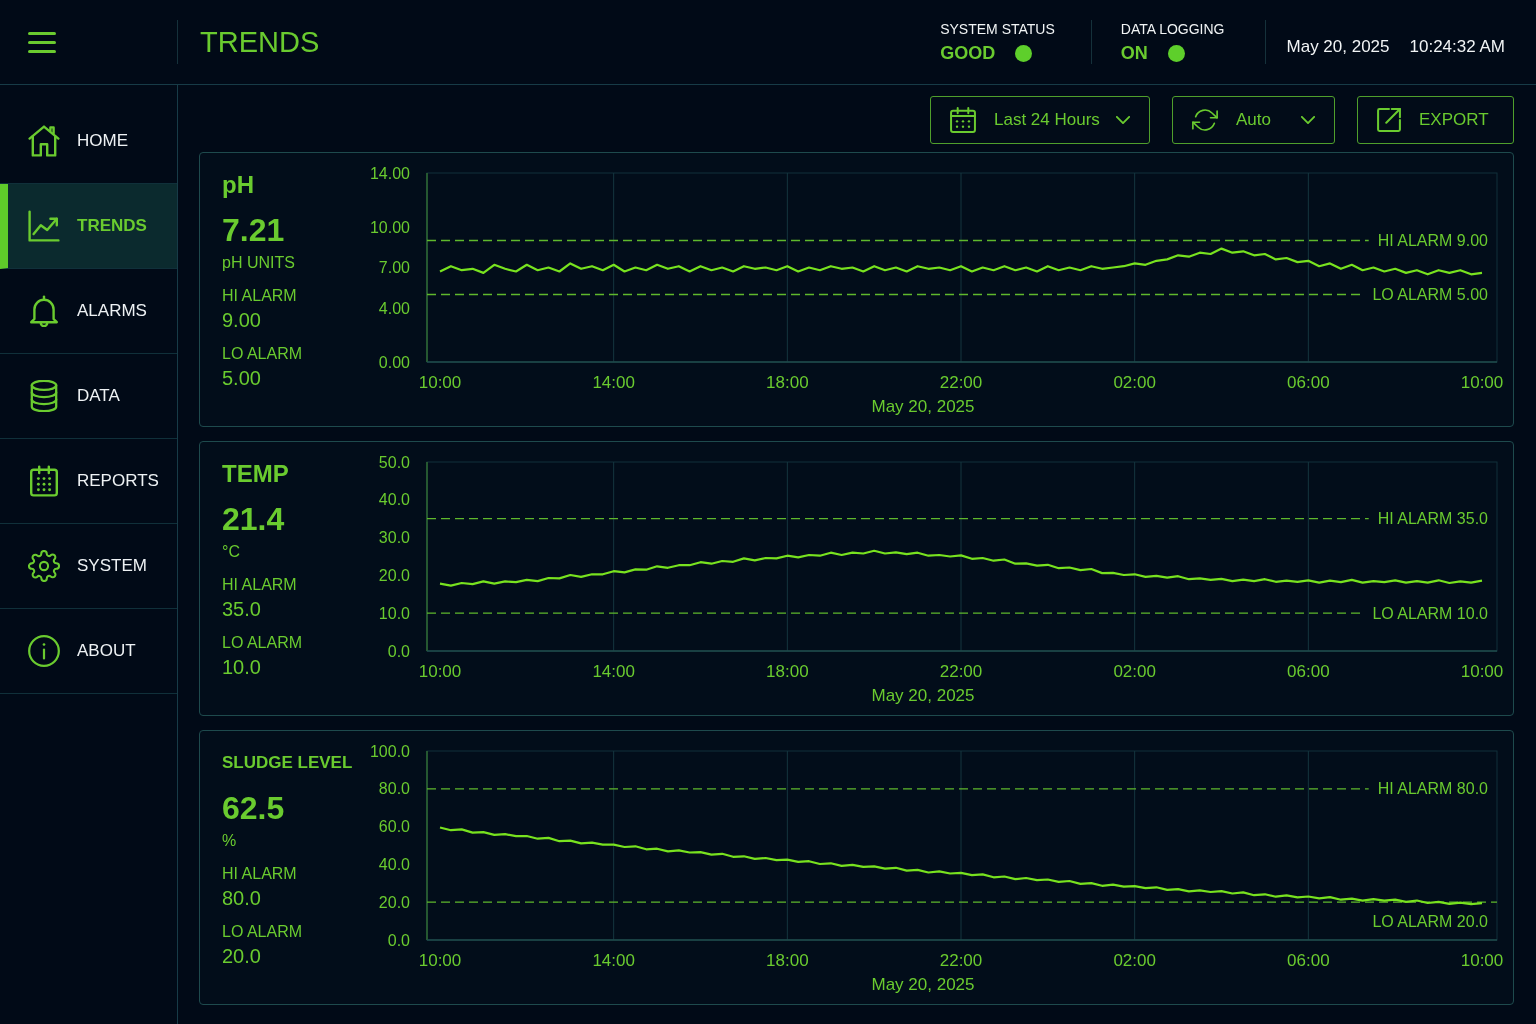 The image size is (1536, 1024). Describe the element at coordinates (88, 651) in the screenshot. I see `nav-item: ABOUT` at that location.